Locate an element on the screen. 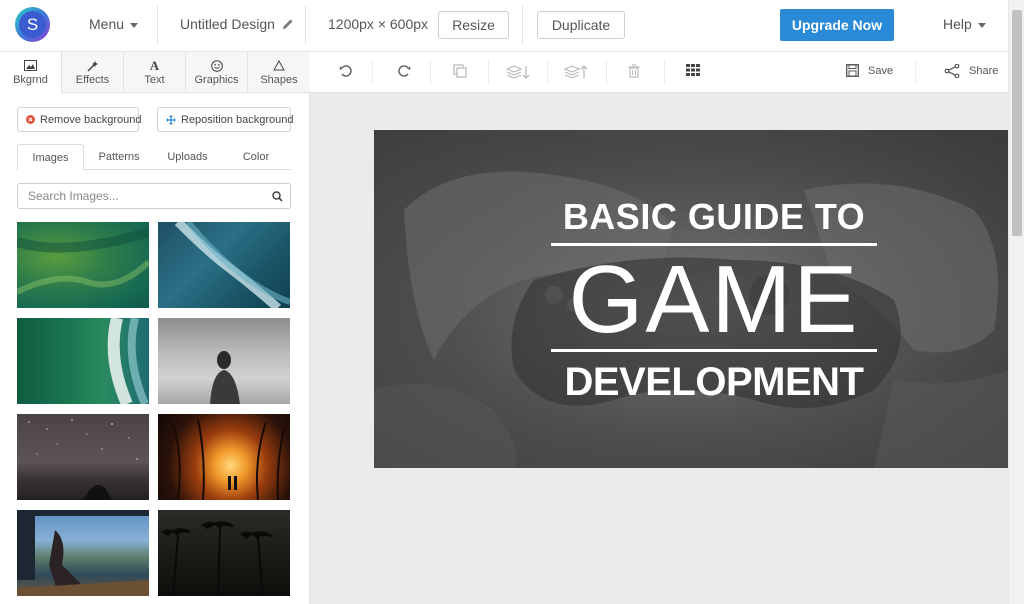 This screenshot has width=1024, height=604. resize-button: Resize is located at coordinates (473, 25).